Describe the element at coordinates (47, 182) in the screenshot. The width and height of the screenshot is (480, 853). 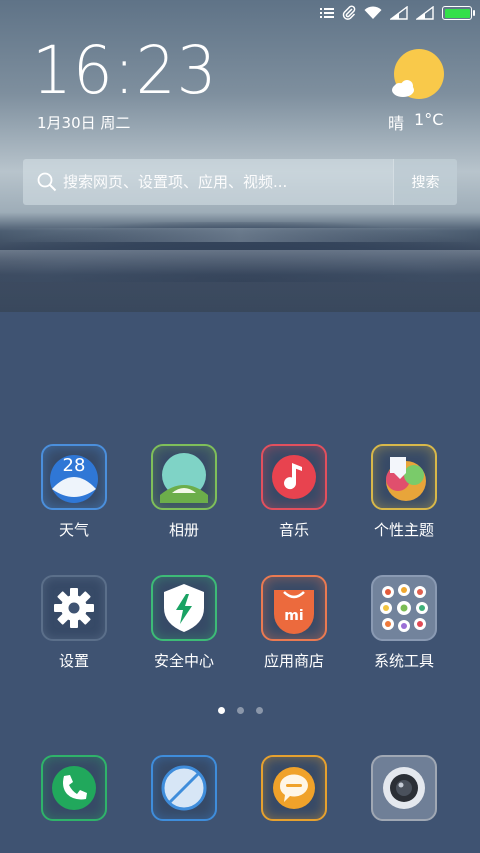
I see `search-icon` at that location.